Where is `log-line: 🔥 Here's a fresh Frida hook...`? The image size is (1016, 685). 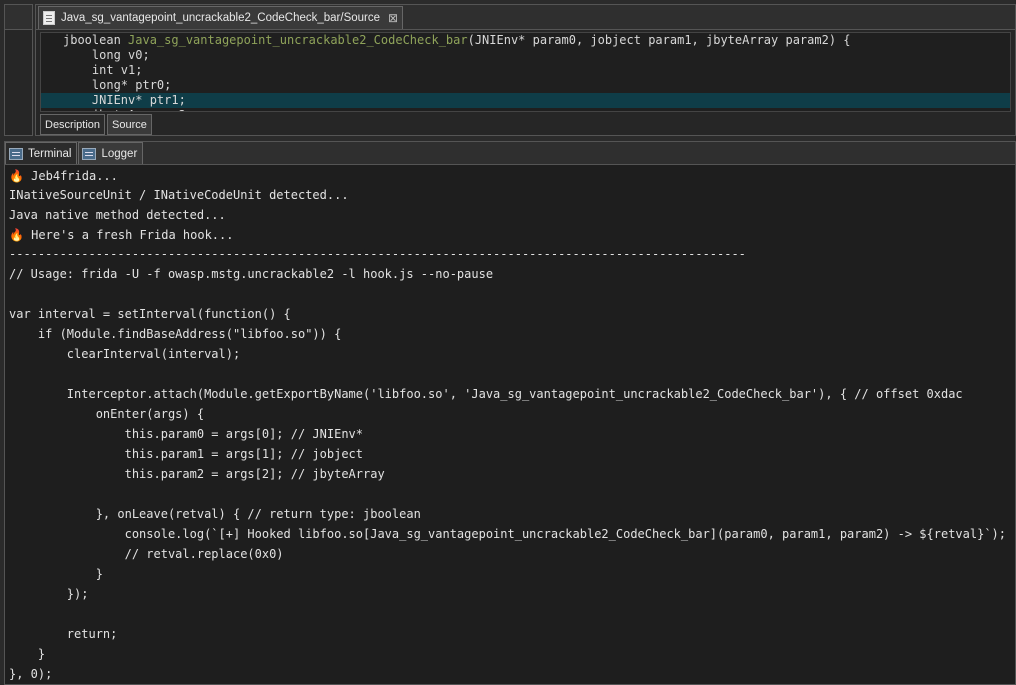
log-line: 🔥 Here's a fresh Frida hook... is located at coordinates (510, 235).